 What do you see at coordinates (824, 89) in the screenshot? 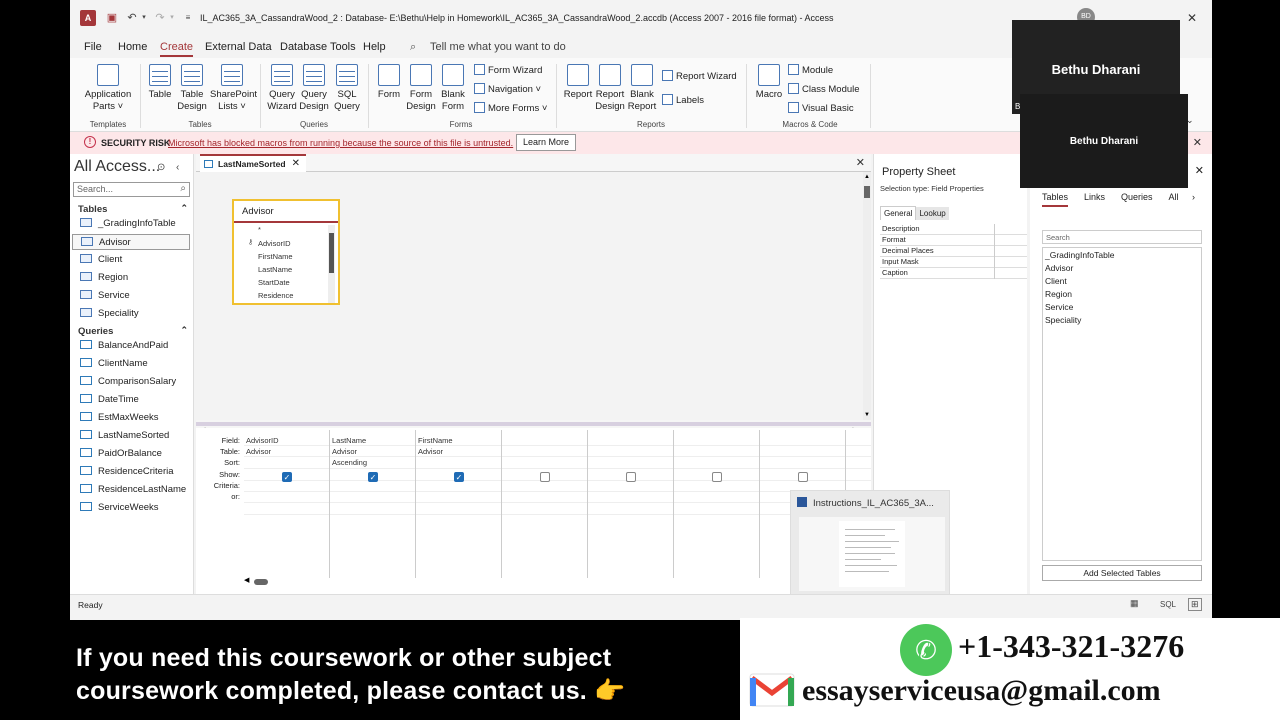
I see `class-module-button: Class Module` at bounding box center [824, 89].